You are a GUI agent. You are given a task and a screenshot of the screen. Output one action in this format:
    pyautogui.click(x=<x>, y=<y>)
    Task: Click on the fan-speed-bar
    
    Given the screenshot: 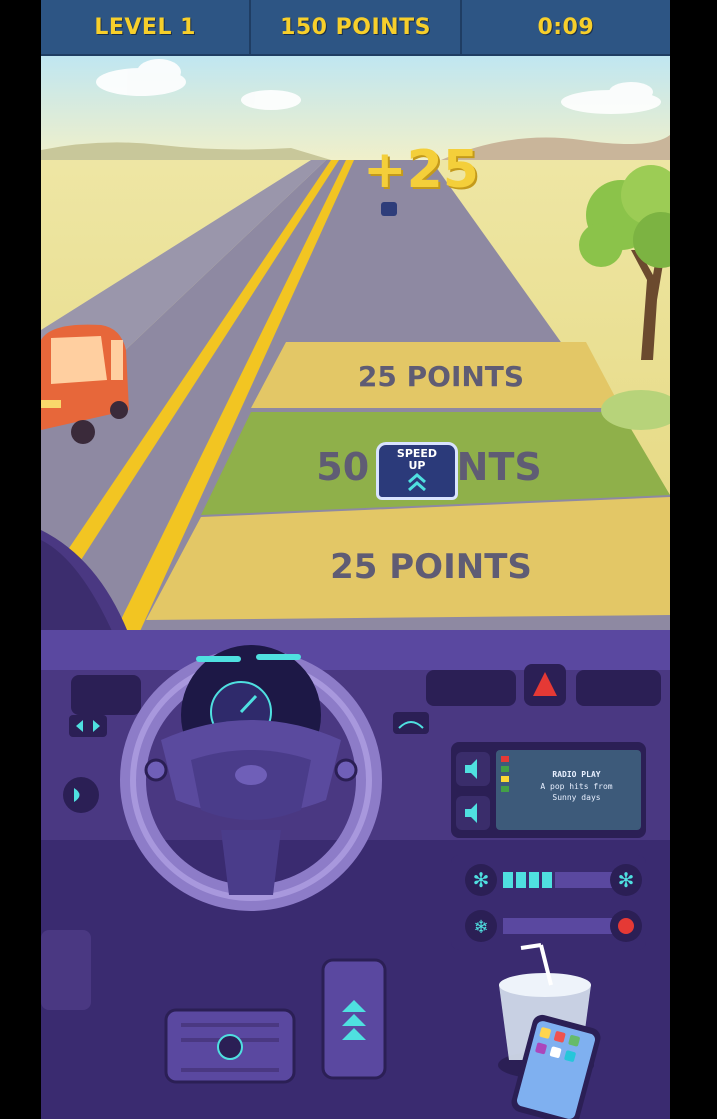 What is the action you would take?
    pyautogui.click(x=559, y=880)
    